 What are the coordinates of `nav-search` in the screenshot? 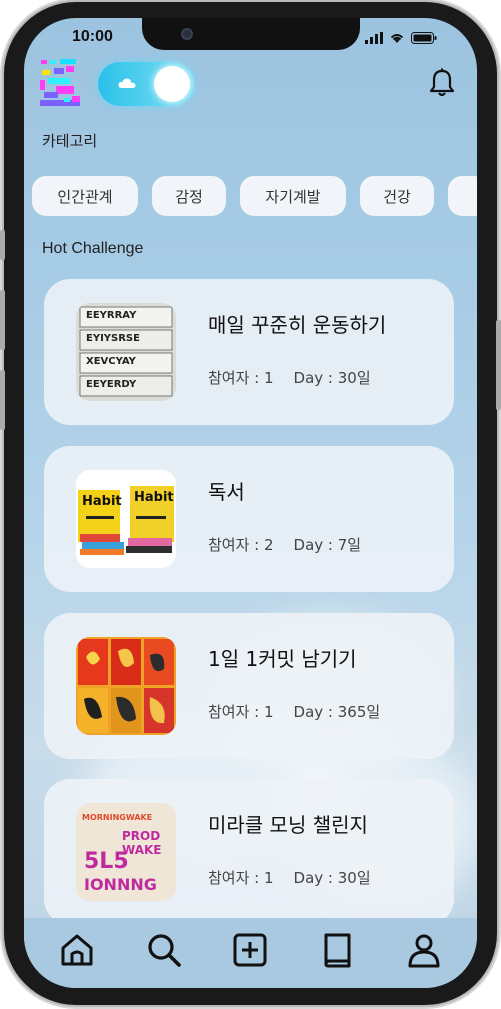 It's located at (164, 950).